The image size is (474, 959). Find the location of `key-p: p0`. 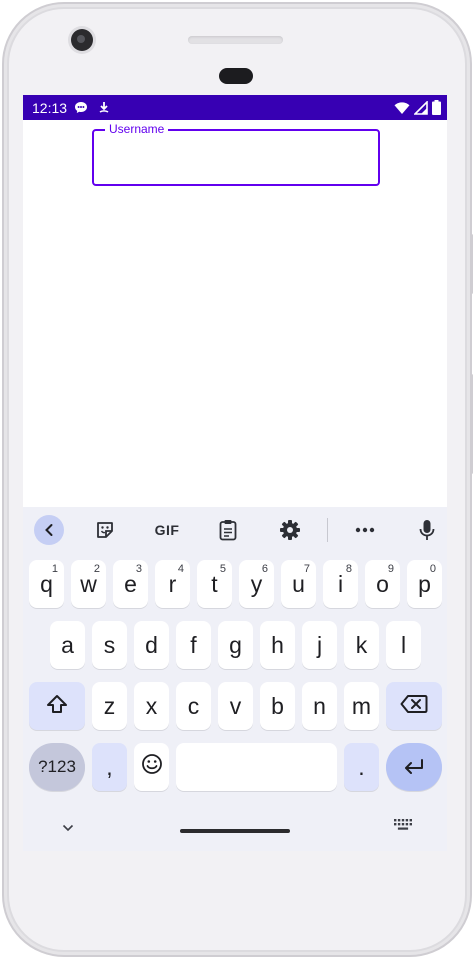

key-p: p0 is located at coordinates (424, 584).